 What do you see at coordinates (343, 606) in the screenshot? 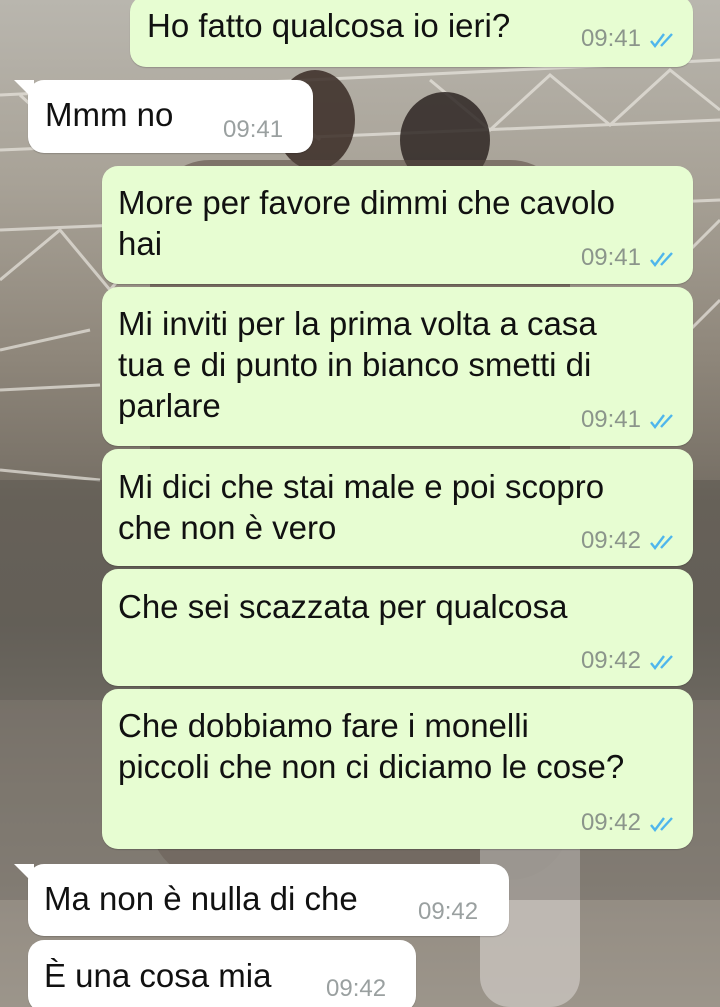
I see `message-text: Che sei scazzata per qualcosa` at bounding box center [343, 606].